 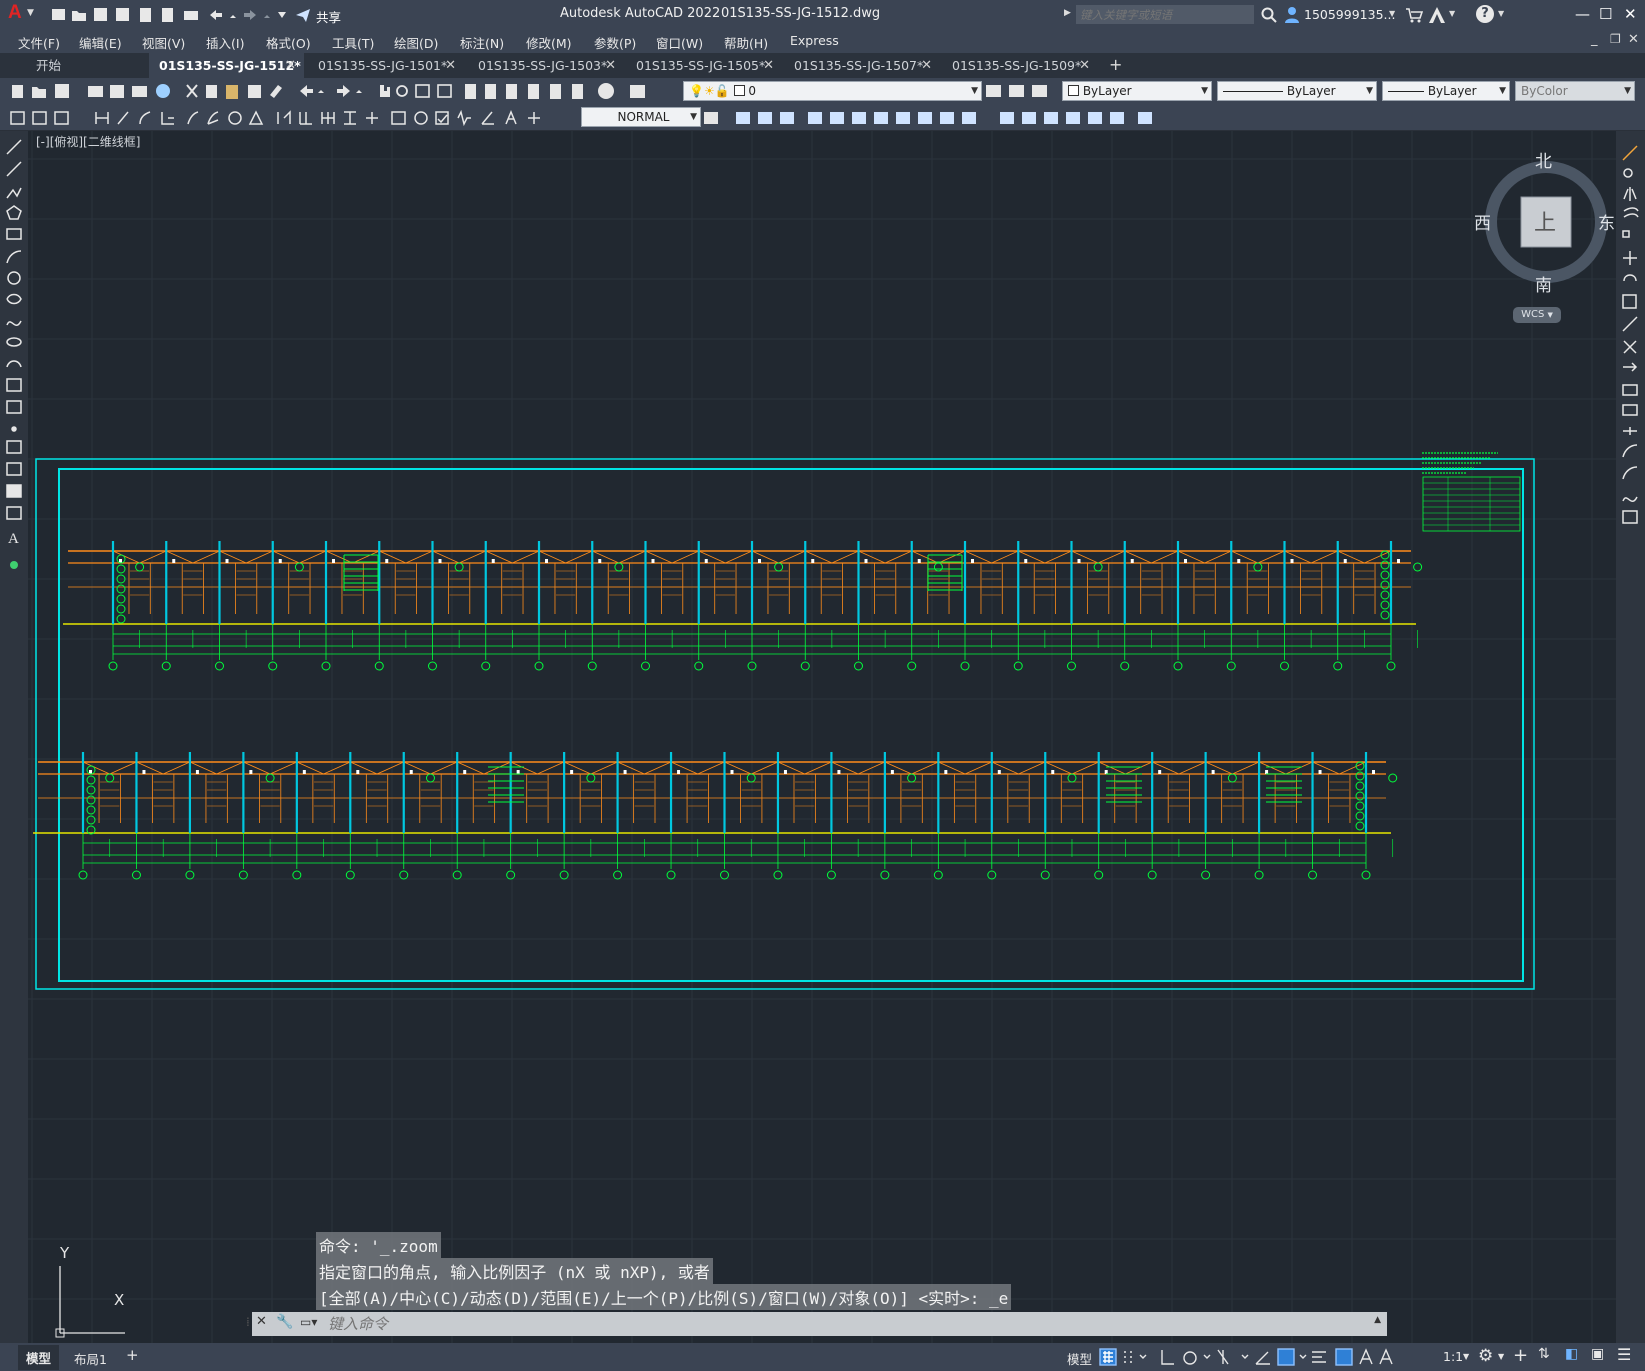 What do you see at coordinates (248, 1322) in the screenshot?
I see `command-grip-icon: ⁞` at bounding box center [248, 1322].